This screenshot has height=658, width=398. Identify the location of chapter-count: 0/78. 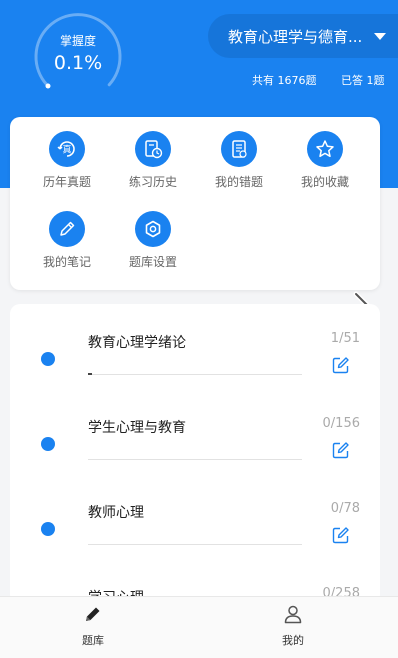
(345, 508).